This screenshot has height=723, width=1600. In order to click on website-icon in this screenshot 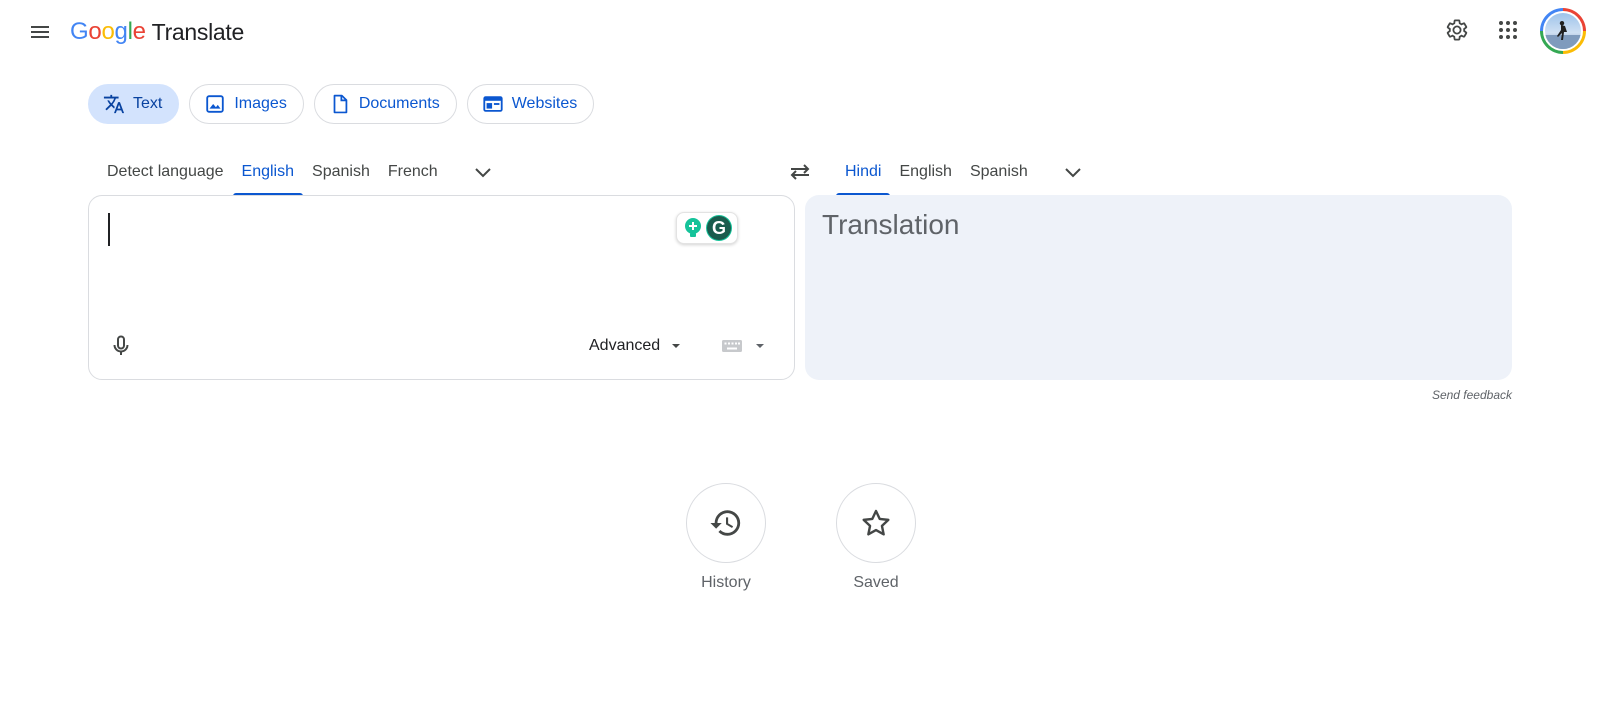, I will do `click(493, 104)`.